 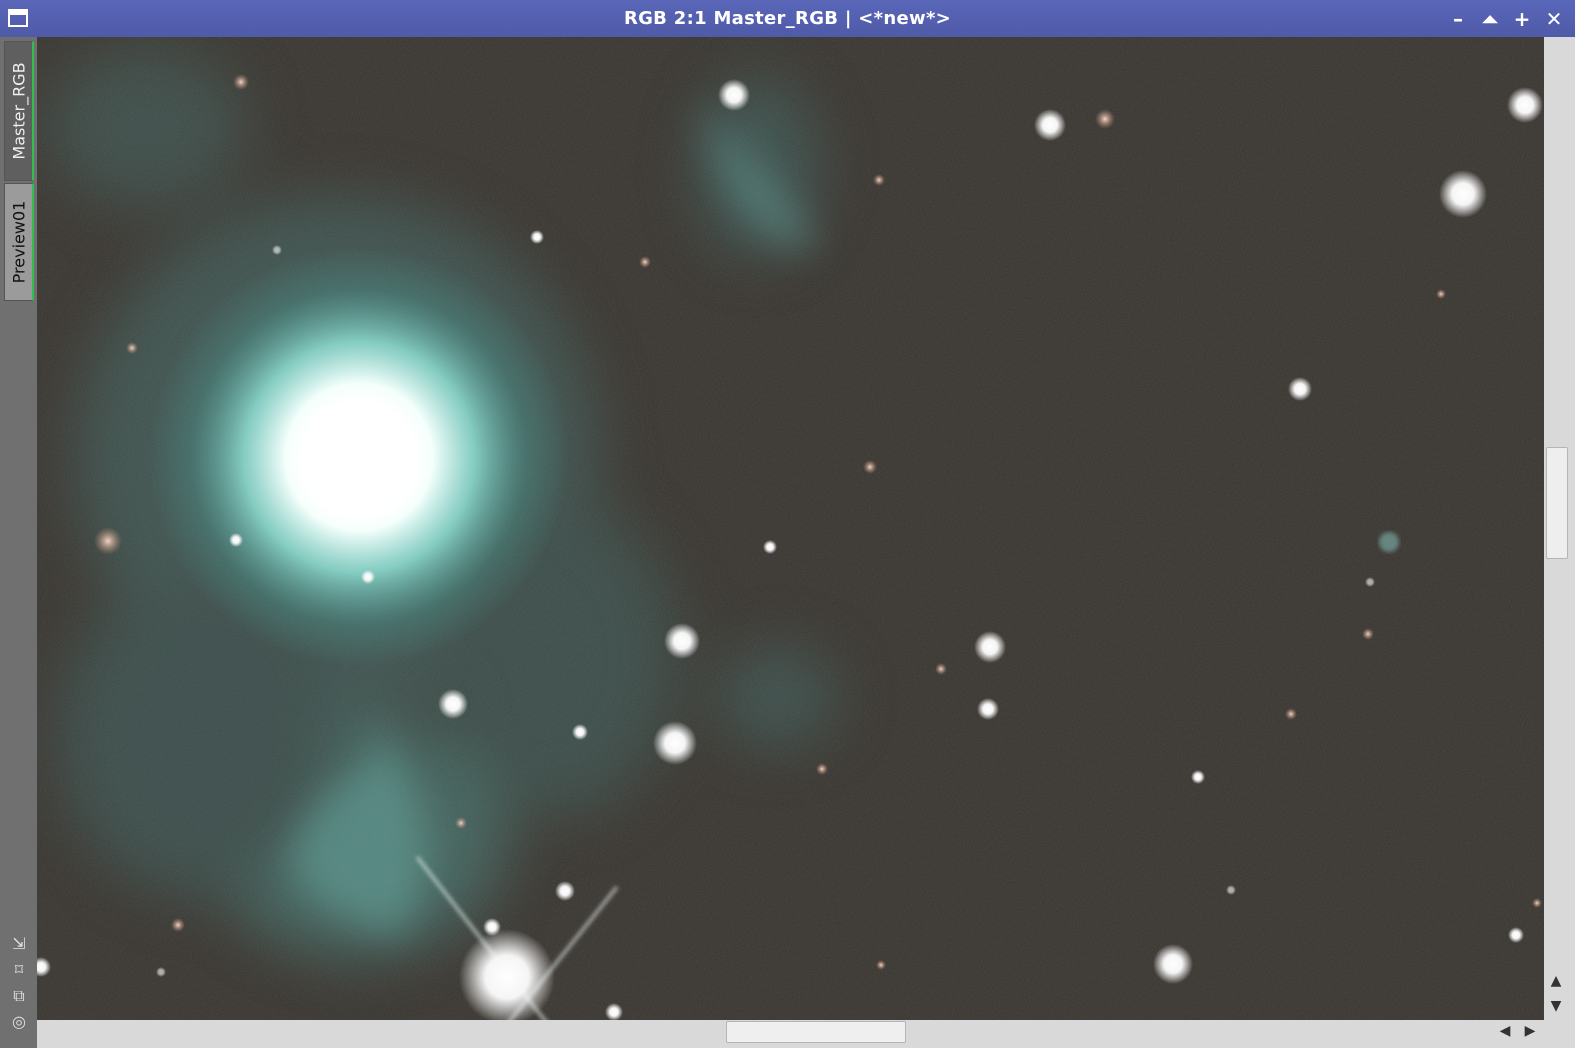 I want to click on scroll-right-icon: ▶, so click(x=1530, y=1031).